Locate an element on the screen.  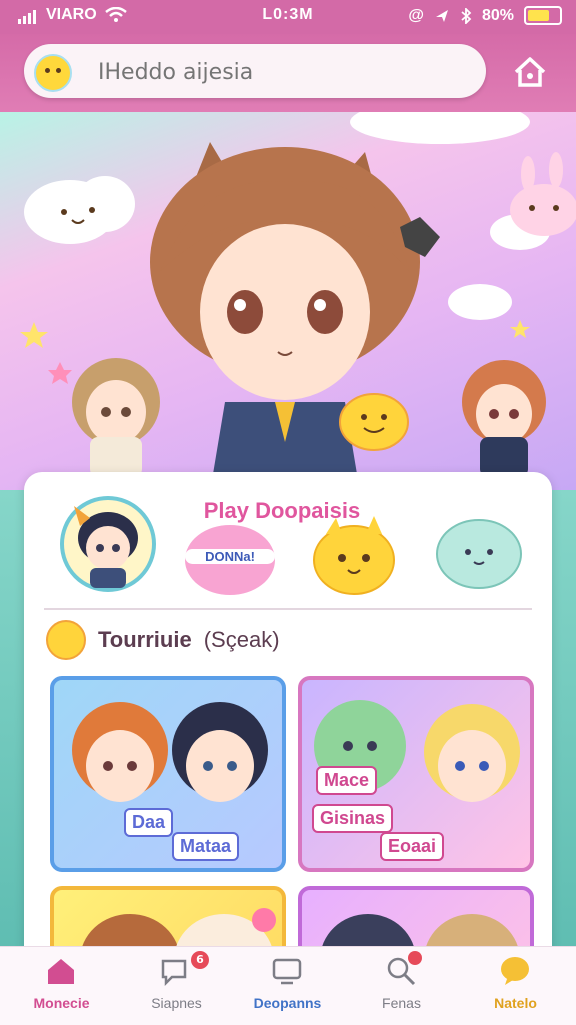
bottom-nav: Monecie 6 Siapnes Deopanns Fenas Natelo is located at coordinates (288, 985).